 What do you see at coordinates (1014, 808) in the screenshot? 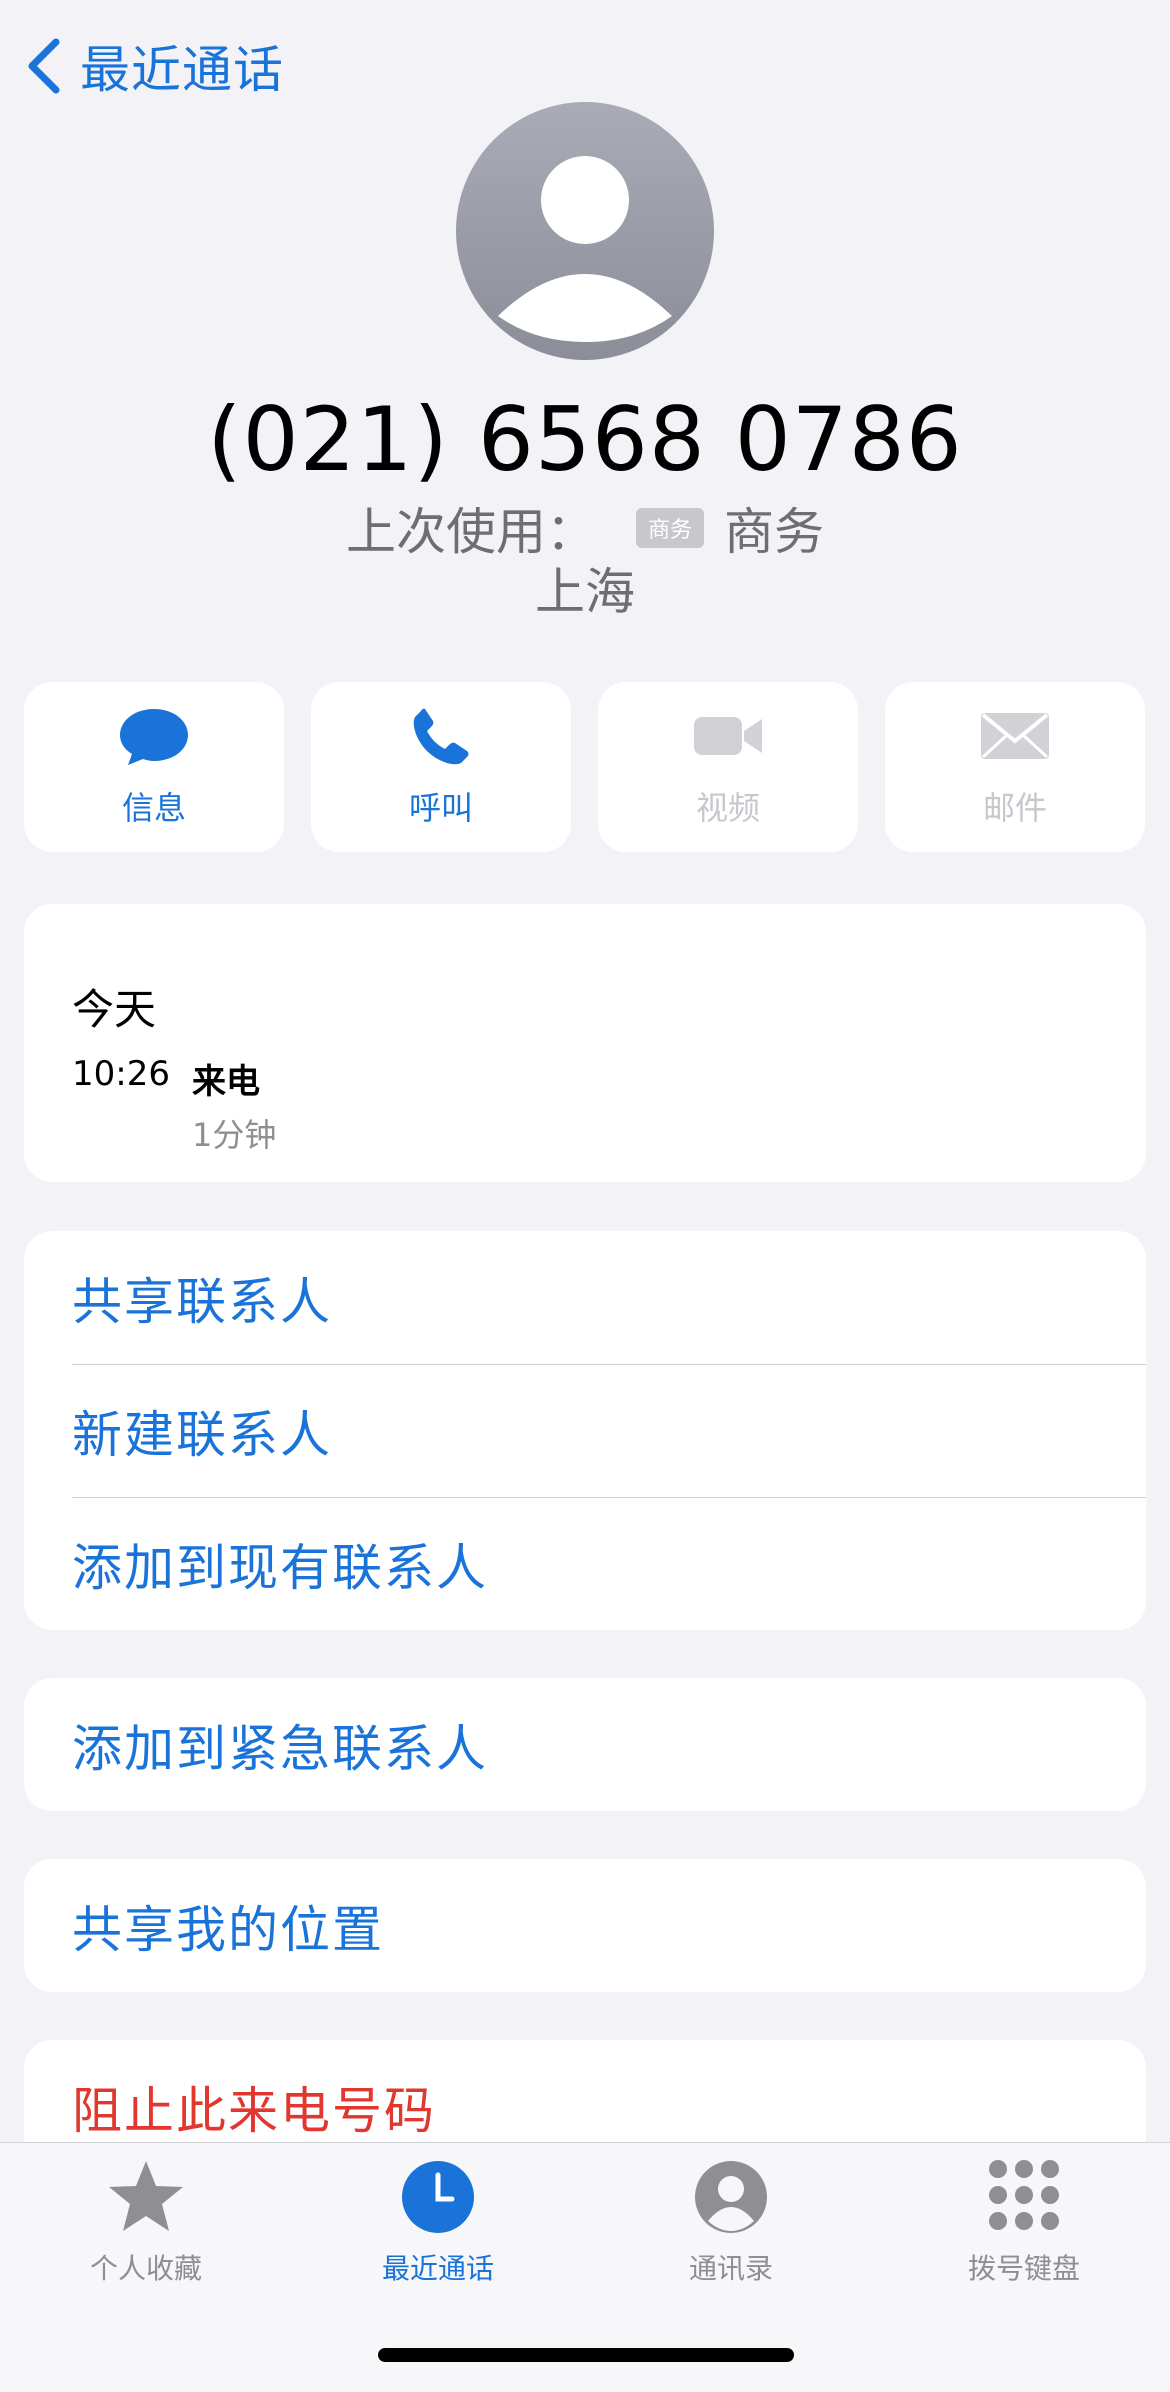
I see `mail-label: 邮件` at bounding box center [1014, 808].